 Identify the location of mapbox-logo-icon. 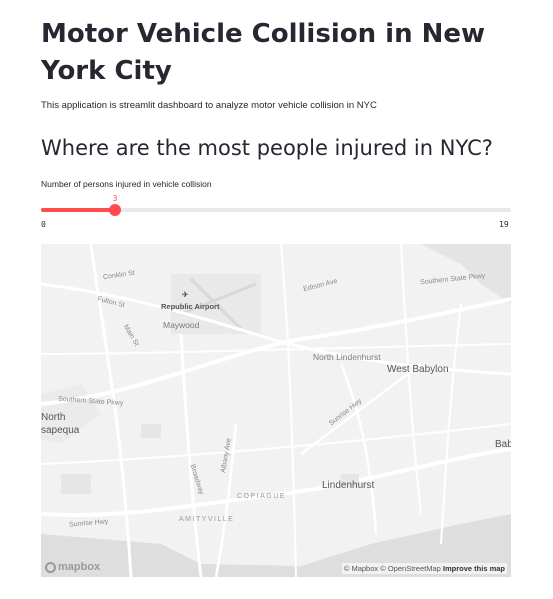
(50, 567).